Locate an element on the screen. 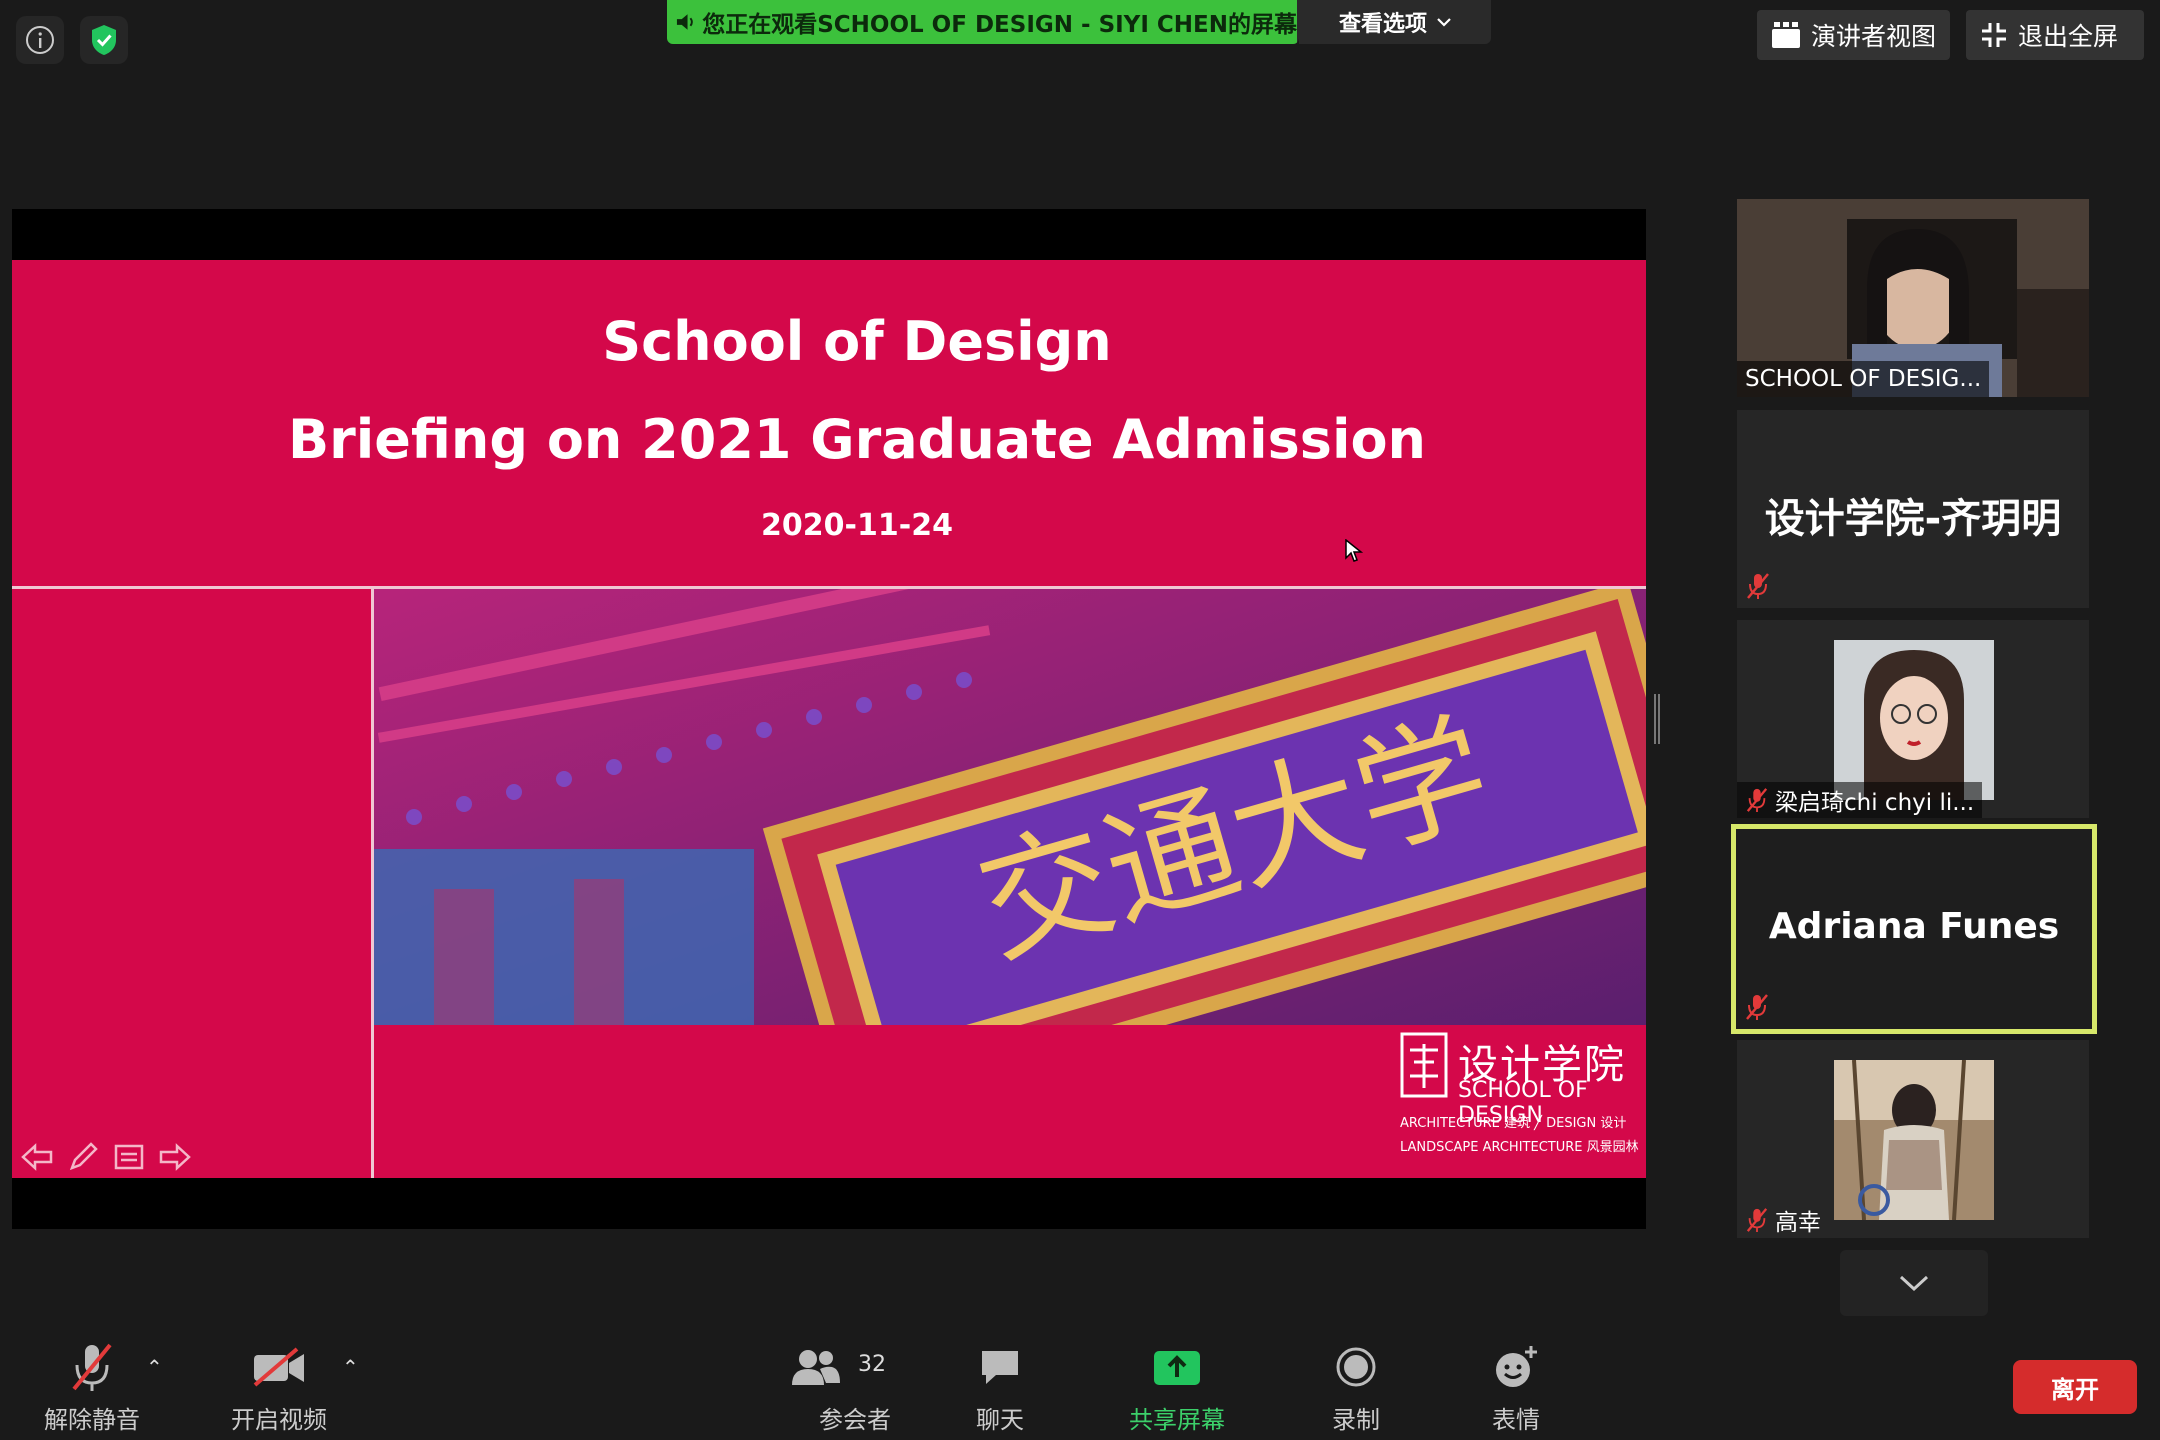 The height and width of the screenshot is (1440, 2160). share-screen-label: 共享屏幕 is located at coordinates (1177, 1420).